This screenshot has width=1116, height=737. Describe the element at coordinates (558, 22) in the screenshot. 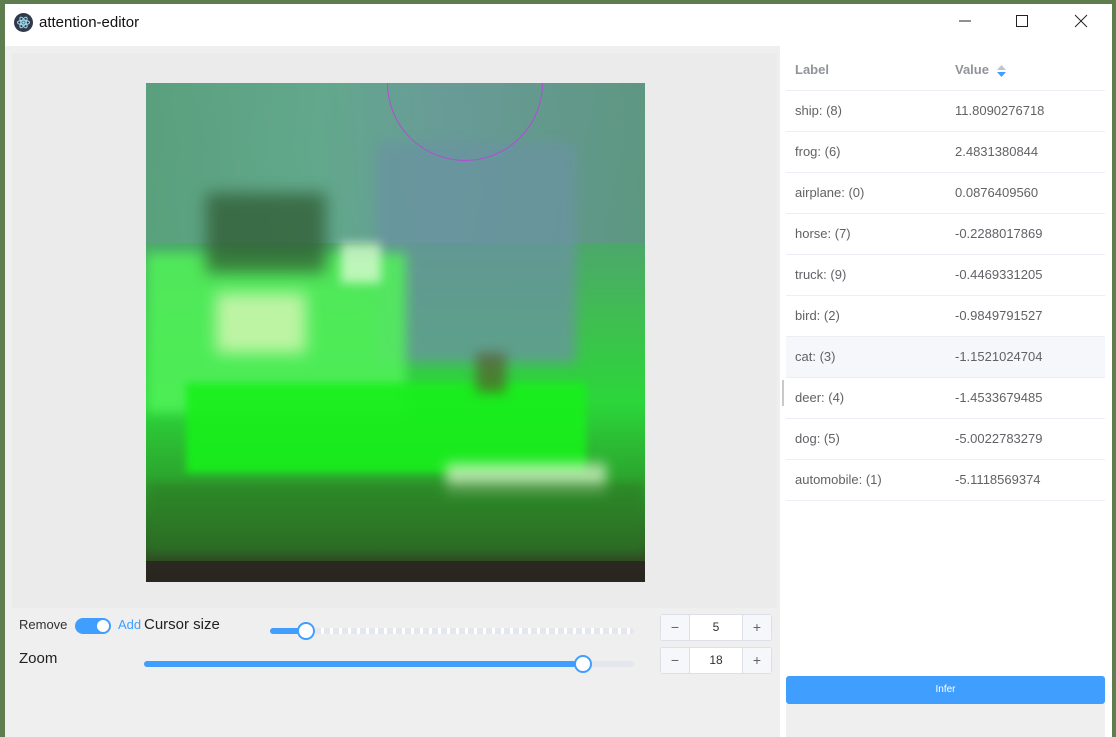

I see `title-bar: attention-editor` at that location.